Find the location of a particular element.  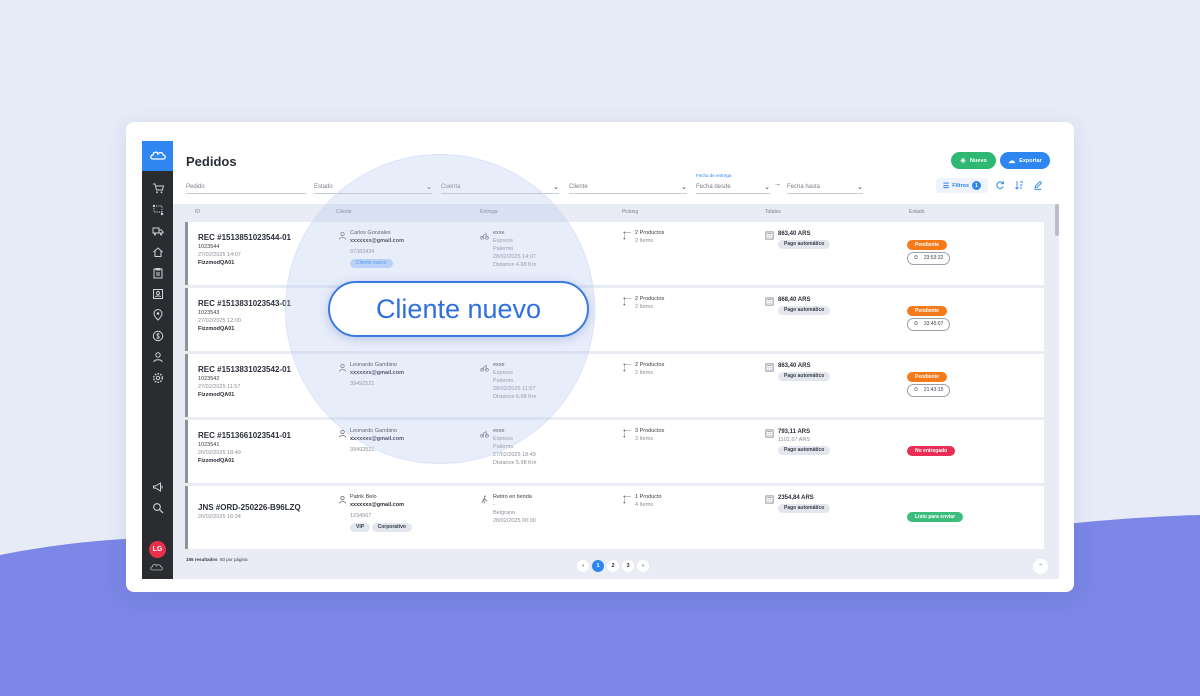

refresh-icon is located at coordinates (1000, 185).